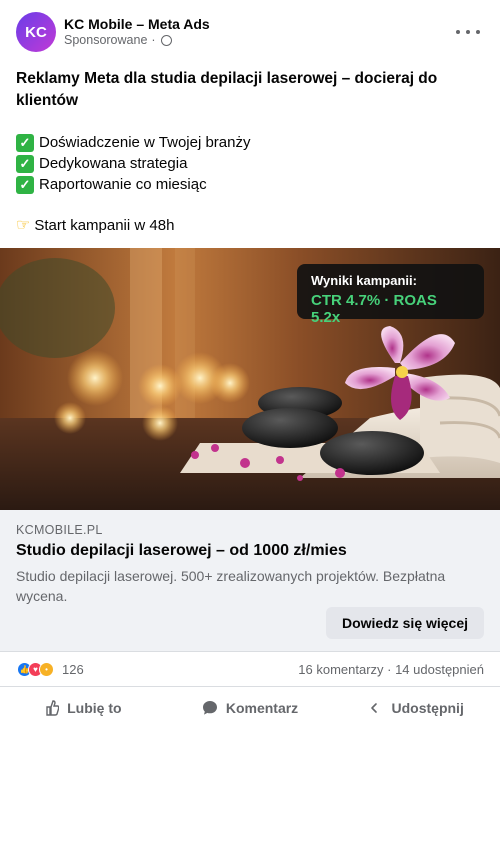 This screenshot has width=500, height=852. What do you see at coordinates (23, 225) in the screenshot?
I see `pointing-hand-icon: ☞` at bounding box center [23, 225].